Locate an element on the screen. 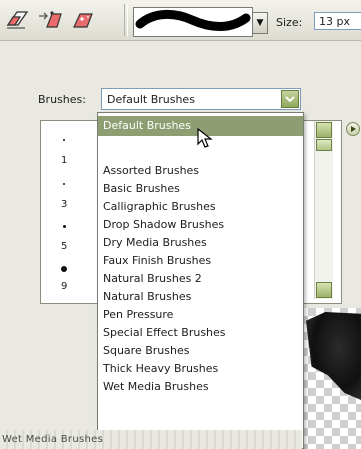 The height and width of the screenshot is (449, 361). chevron-down-icon is located at coordinates (290, 99).